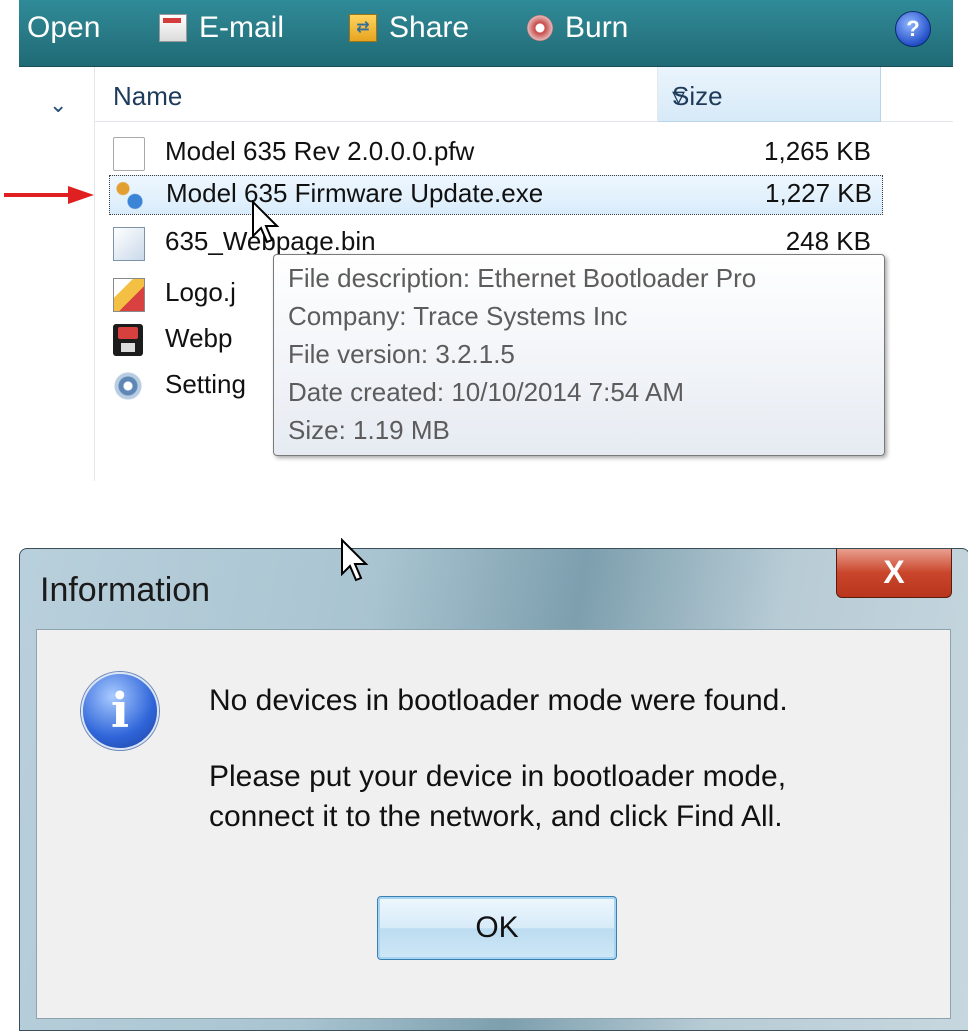 This screenshot has width=968, height=1031. I want to click on open-label: Open, so click(64, 27).